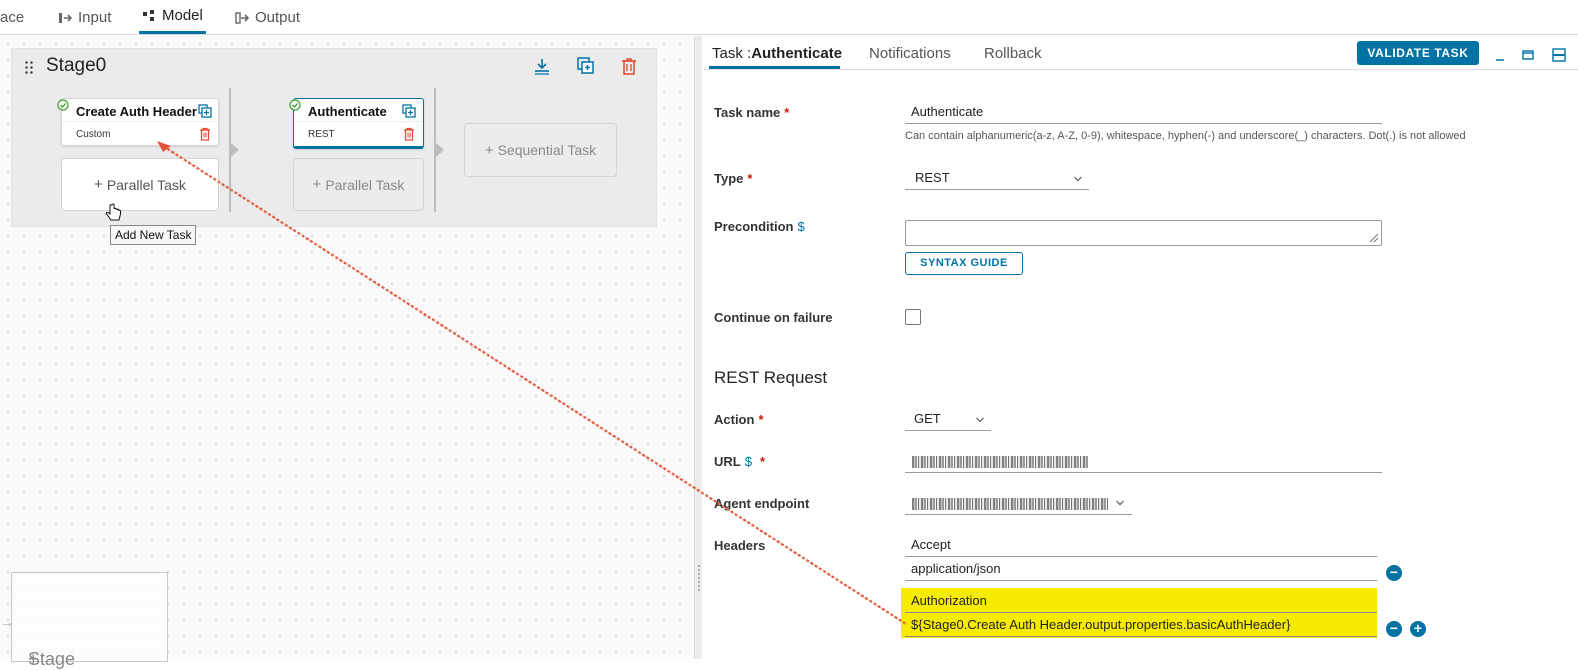 The height and width of the screenshot is (670, 1578). Describe the element at coordinates (65, 17) in the screenshot. I see `input-icon` at that location.